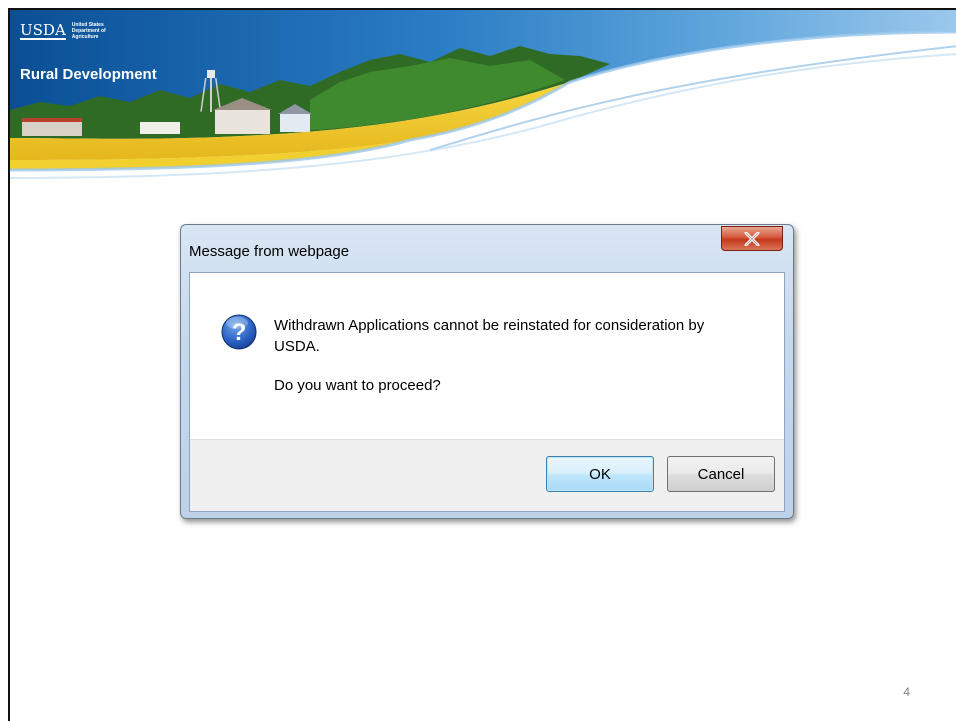 The image size is (956, 721). I want to click on dialog-prompt: Do you want to proceed?, so click(357, 385).